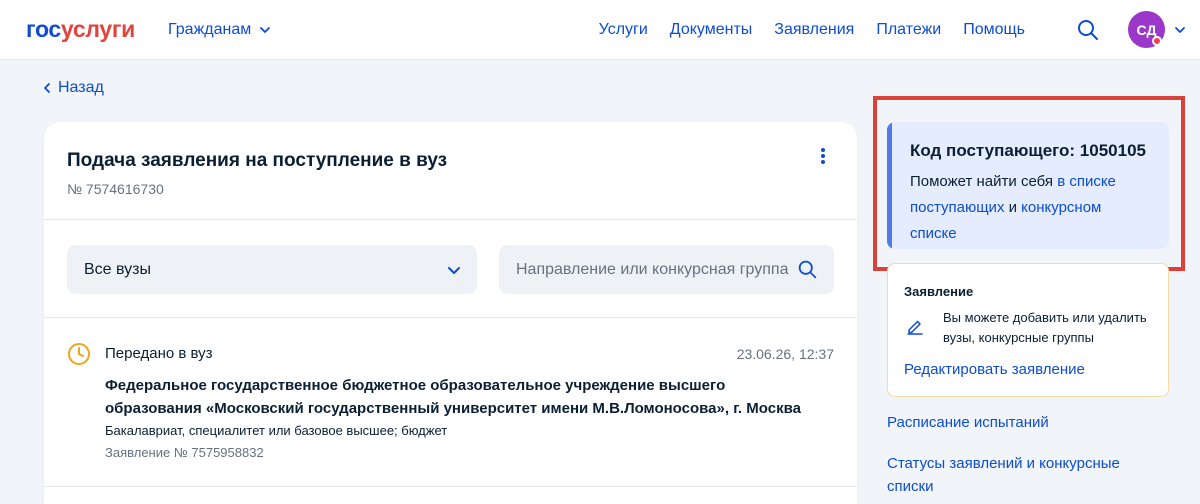  I want to click on university-select-value: Все вузы, so click(117, 269).